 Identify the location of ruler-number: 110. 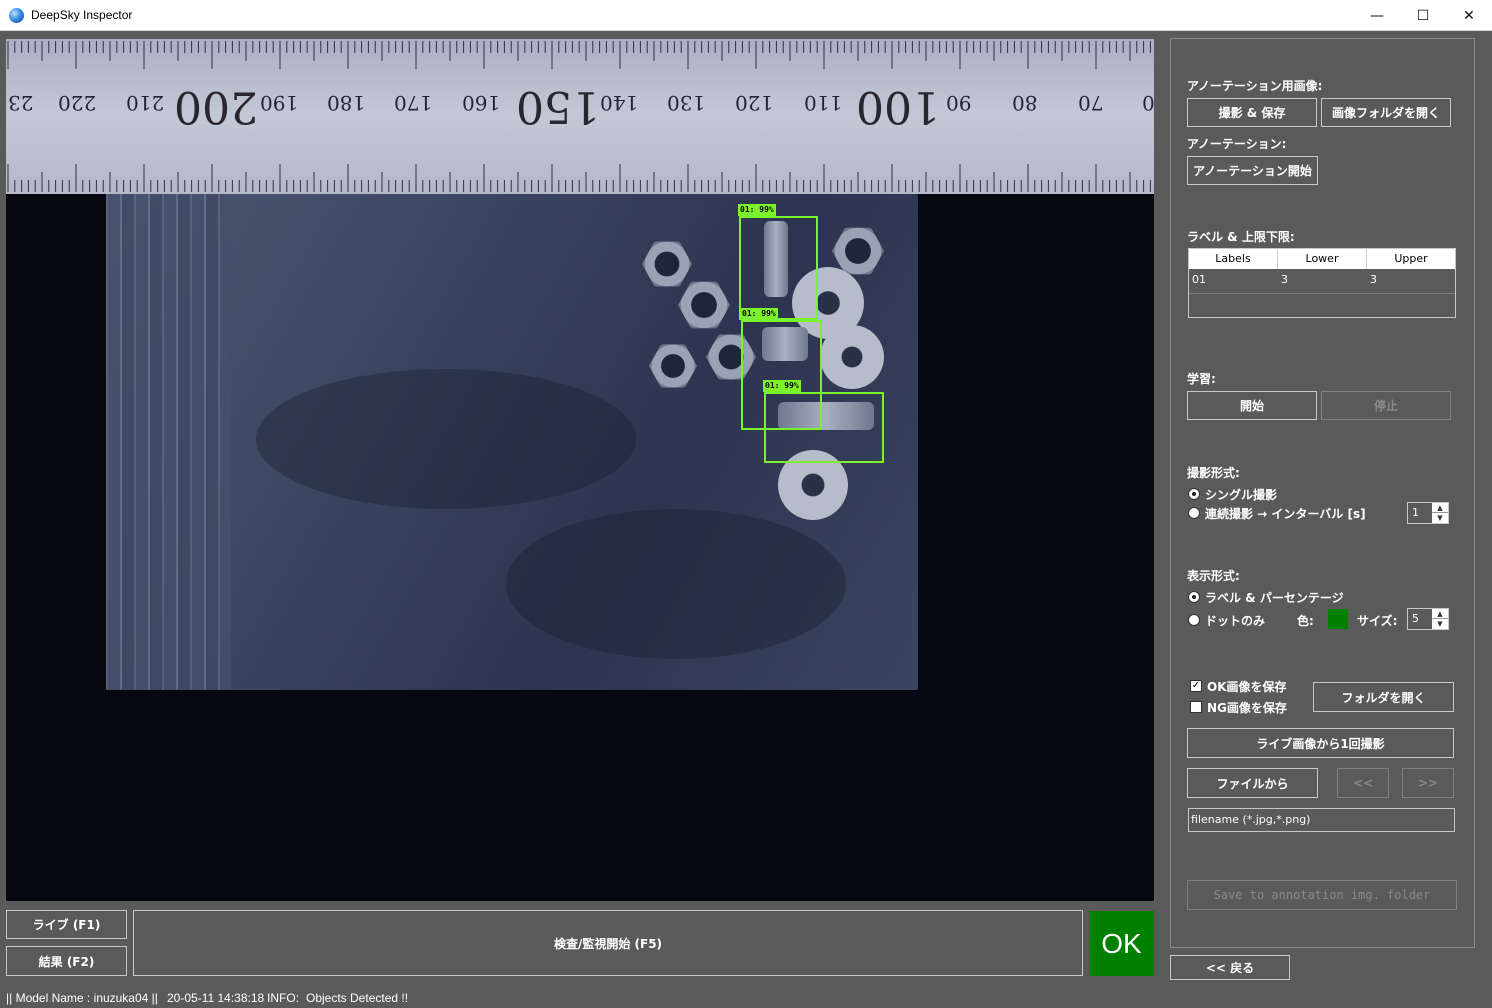
(823, 103).